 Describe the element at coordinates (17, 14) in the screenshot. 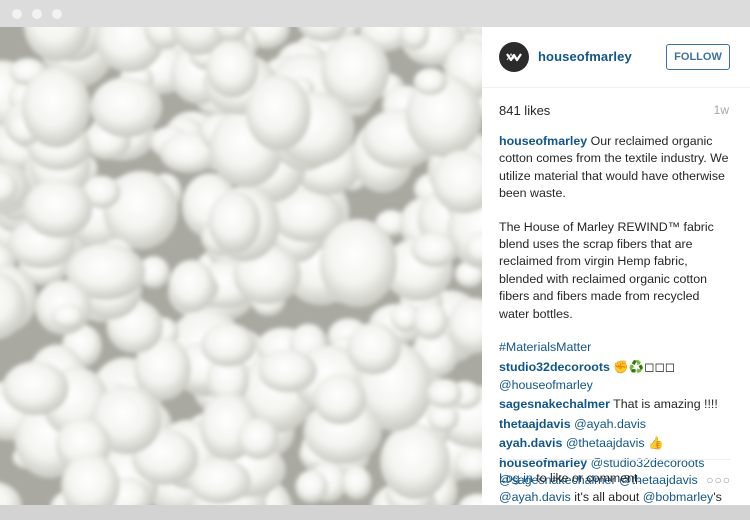

I see `window-close-dot` at that location.